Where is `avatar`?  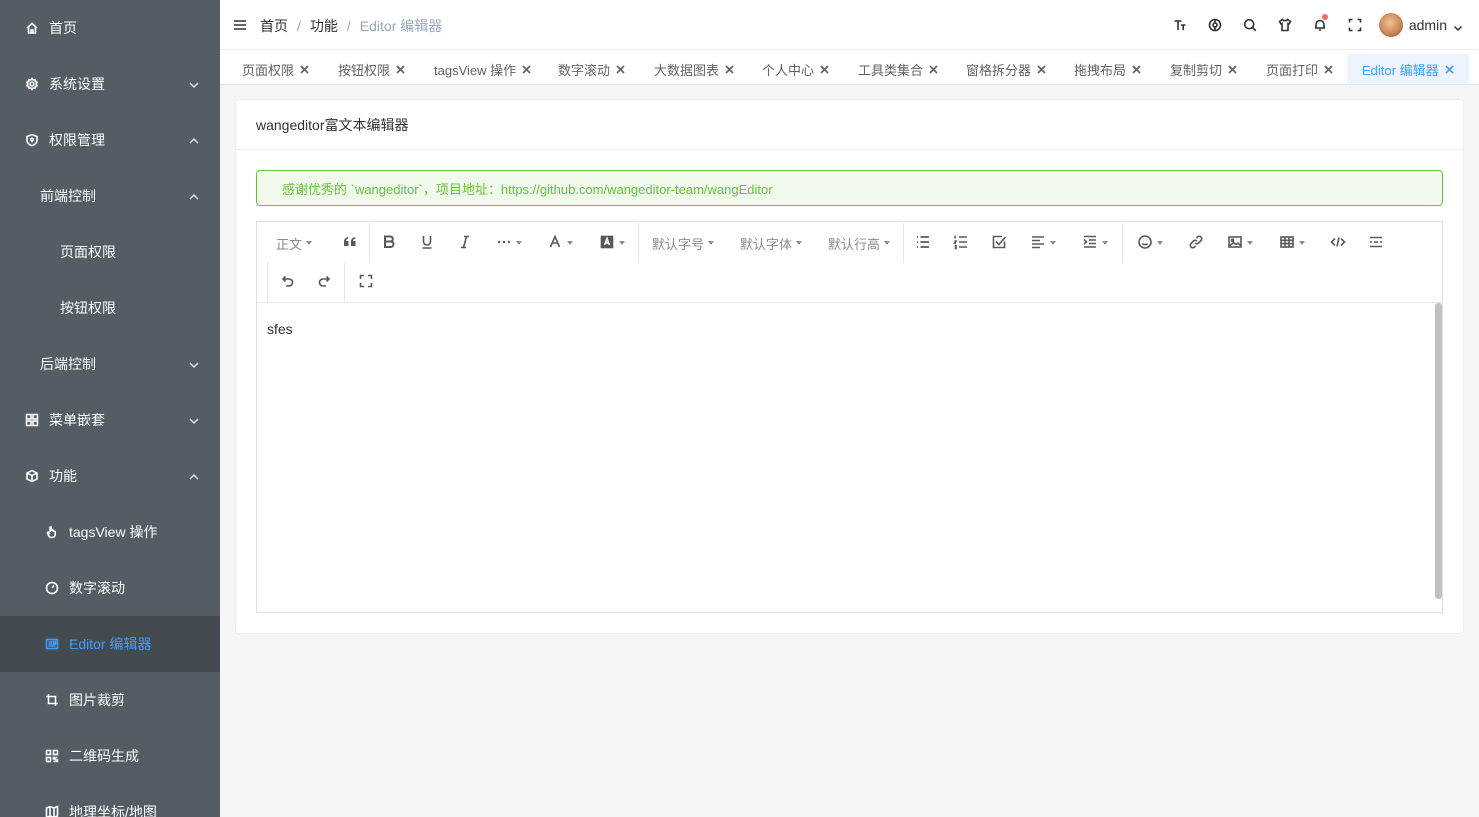
avatar is located at coordinates (1390, 25).